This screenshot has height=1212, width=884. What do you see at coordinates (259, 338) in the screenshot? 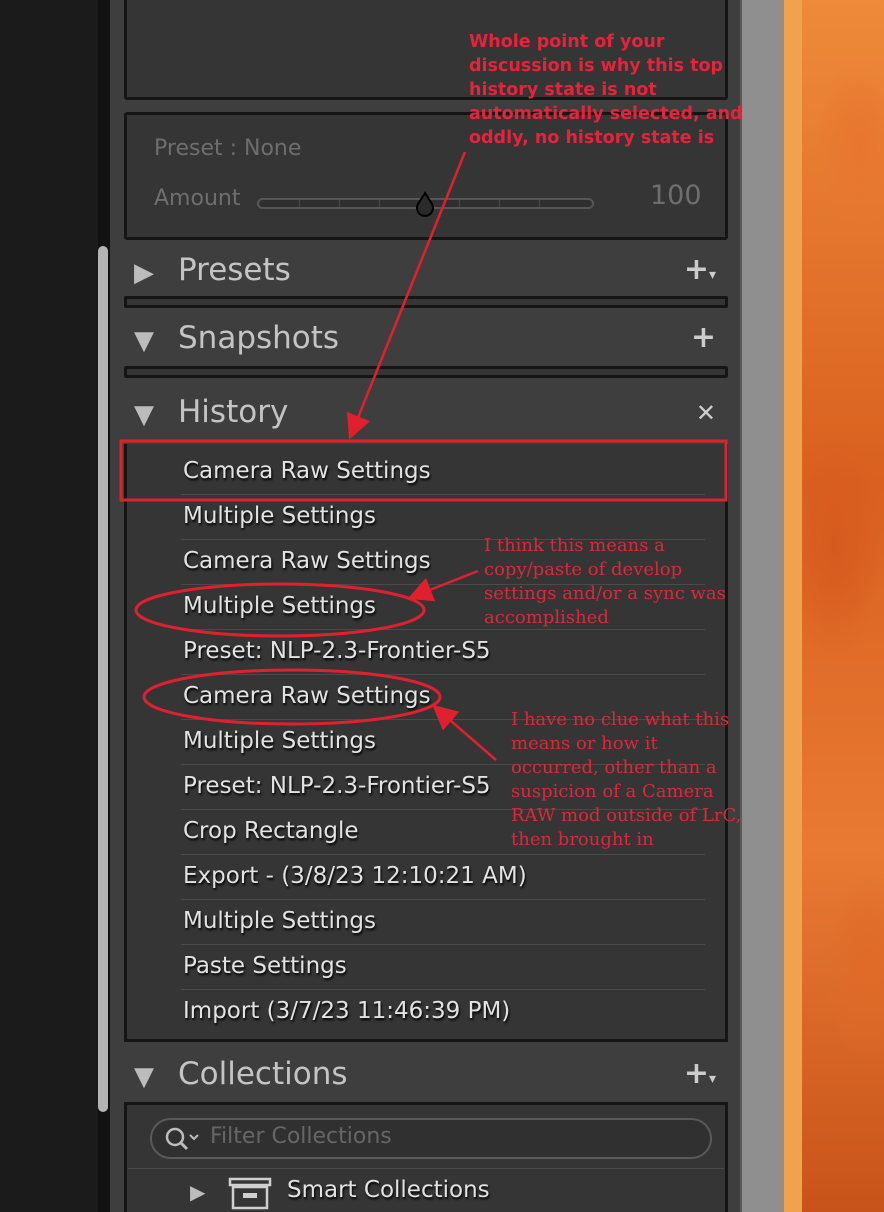
I see `snapshots-title: Snapshots` at bounding box center [259, 338].